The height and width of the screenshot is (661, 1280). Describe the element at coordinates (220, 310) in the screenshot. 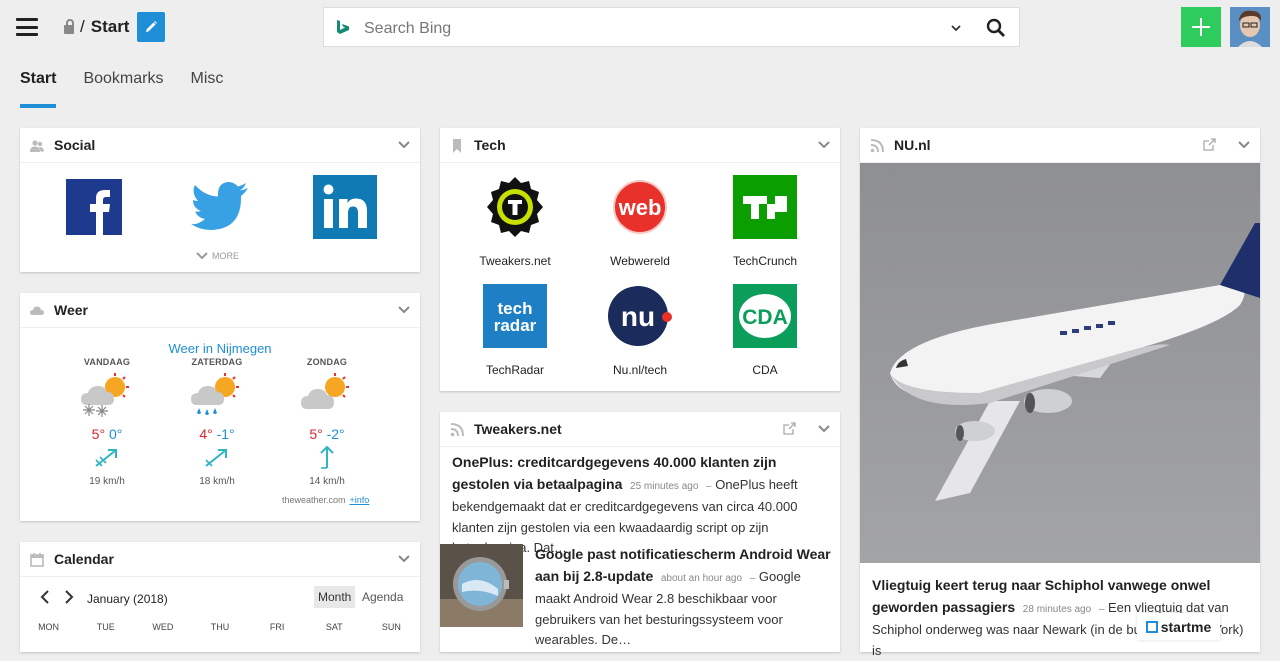

I see `widget-header: Weer` at that location.